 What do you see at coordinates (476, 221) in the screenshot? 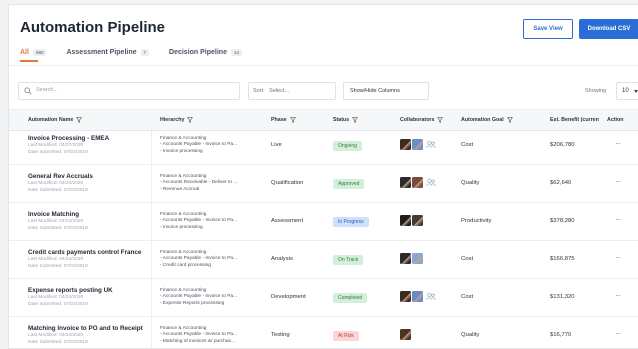
I see `automation-goal: Productivity` at bounding box center [476, 221].